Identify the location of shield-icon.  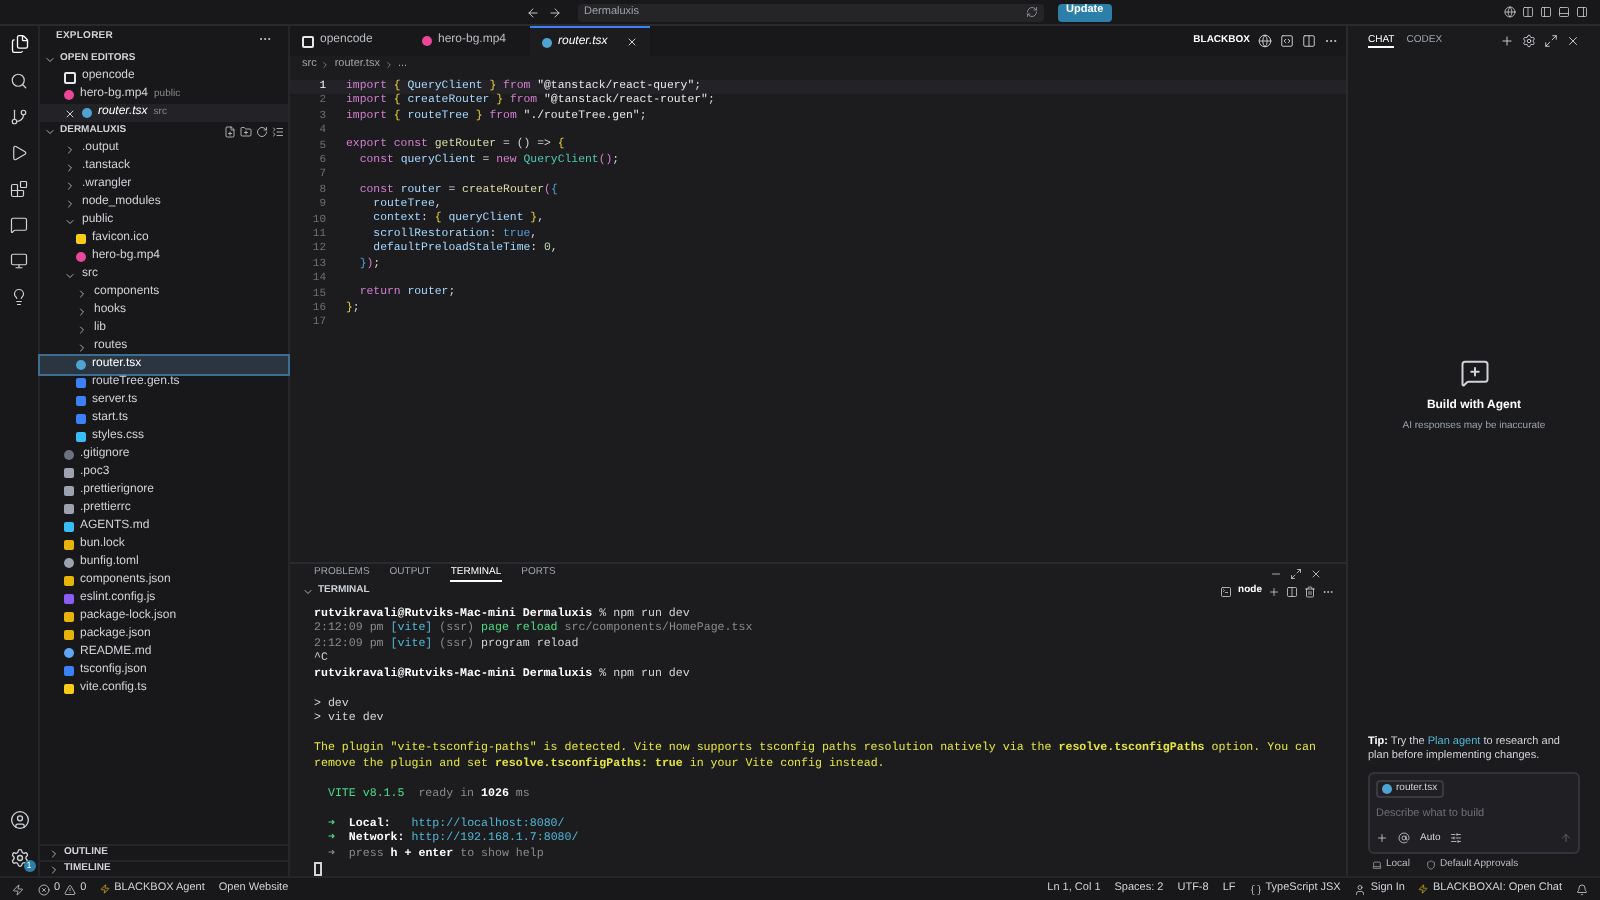
(1430, 865).